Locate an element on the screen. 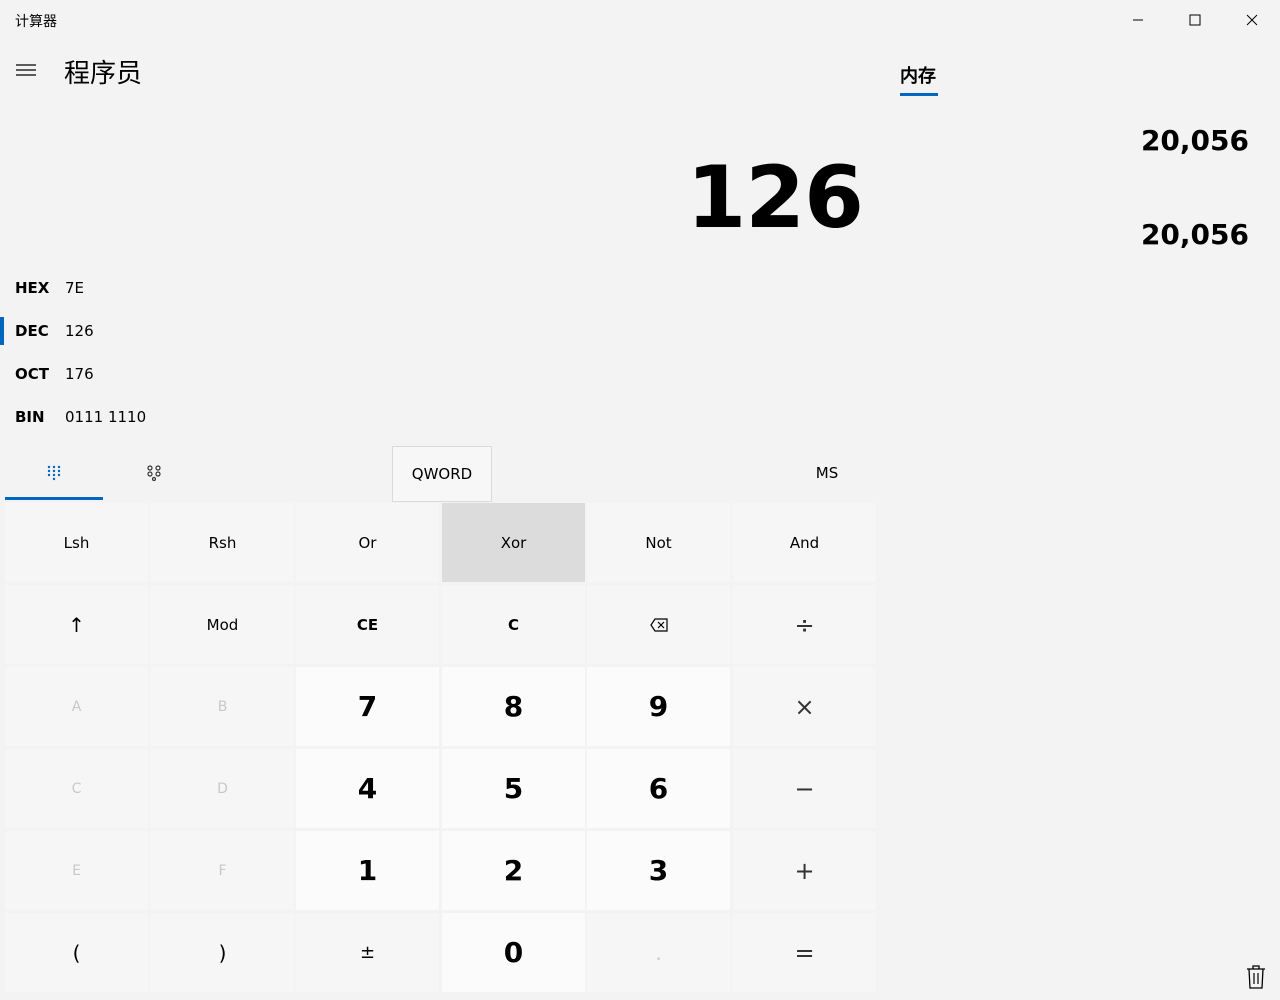 This screenshot has width=1280, height=1000. digit-1-button: 1 is located at coordinates (367, 870).